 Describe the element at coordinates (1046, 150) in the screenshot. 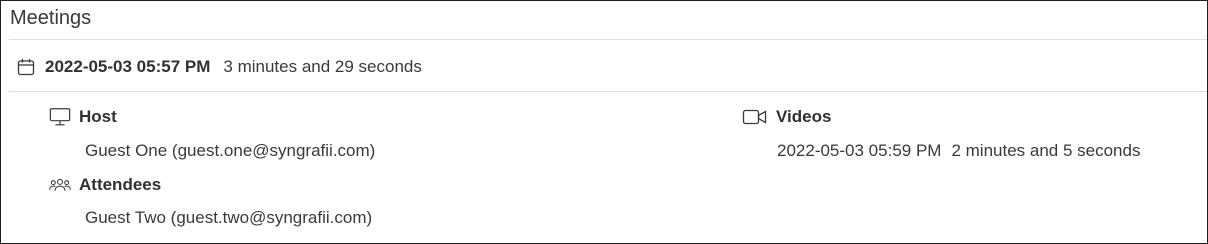

I see `video-duration: 2 minutes and 5 seconds` at that location.